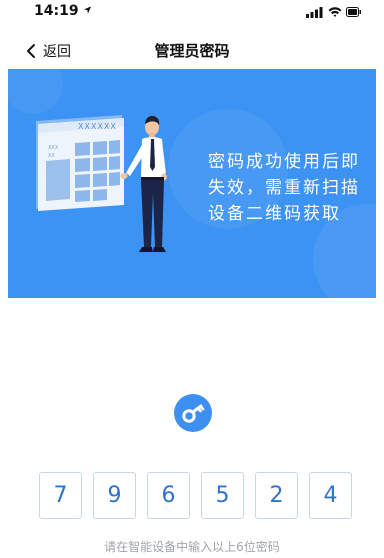 Image resolution: width=384 pixels, height=558 pixels. I want to click on wifi-icon, so click(335, 12).